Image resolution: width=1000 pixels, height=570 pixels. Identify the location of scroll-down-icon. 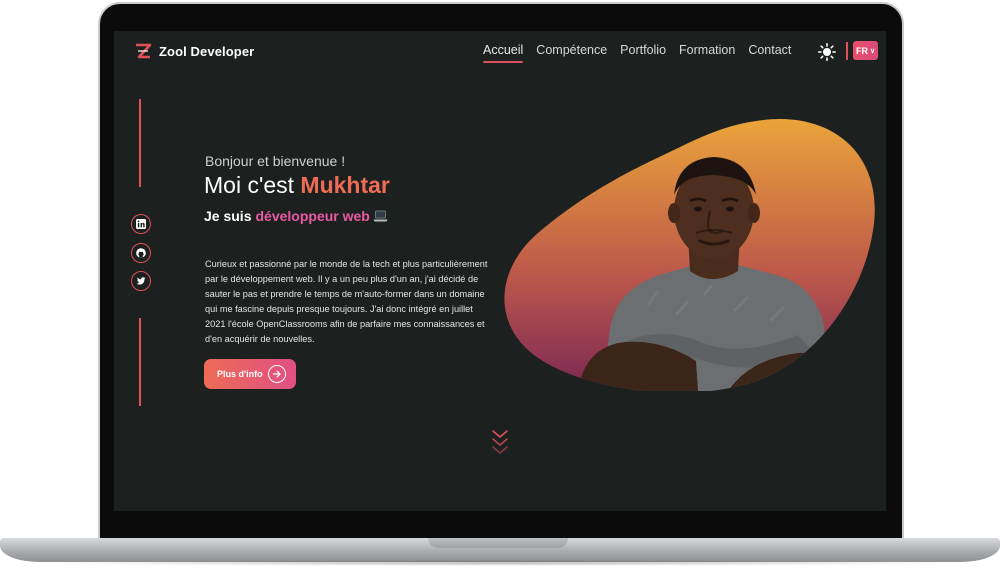
(500, 443).